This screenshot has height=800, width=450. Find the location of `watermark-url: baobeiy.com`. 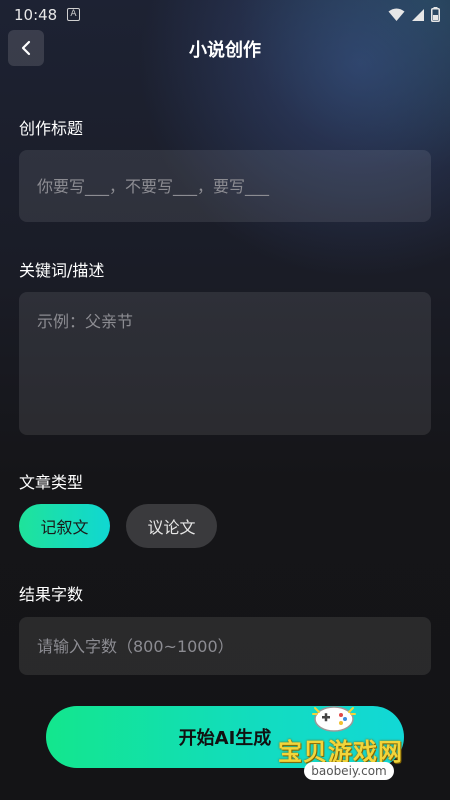

watermark-url: baobeiy.com is located at coordinates (349, 771).